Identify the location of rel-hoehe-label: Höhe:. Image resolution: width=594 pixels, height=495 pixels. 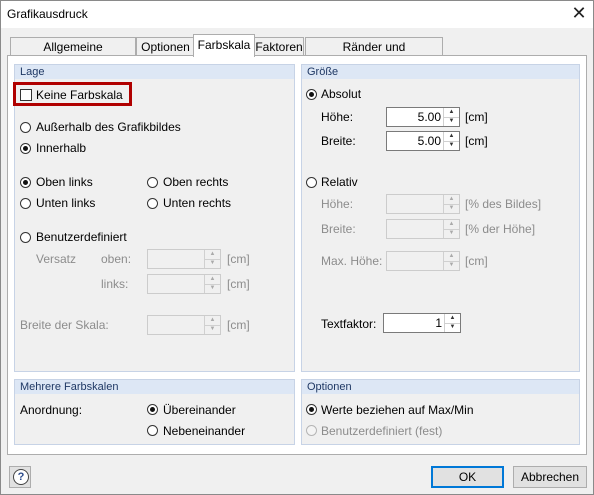
(337, 204).